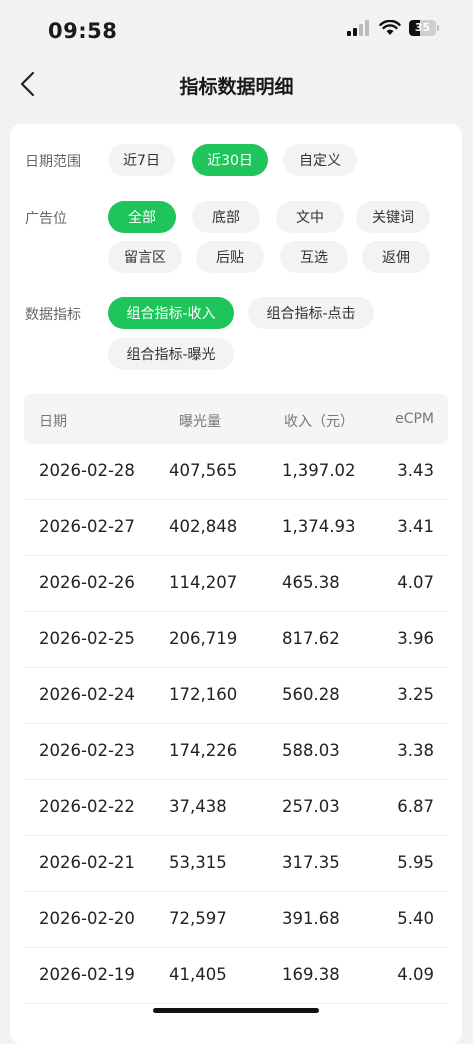  I want to click on cell-ecpm: 3.41, so click(415, 526).